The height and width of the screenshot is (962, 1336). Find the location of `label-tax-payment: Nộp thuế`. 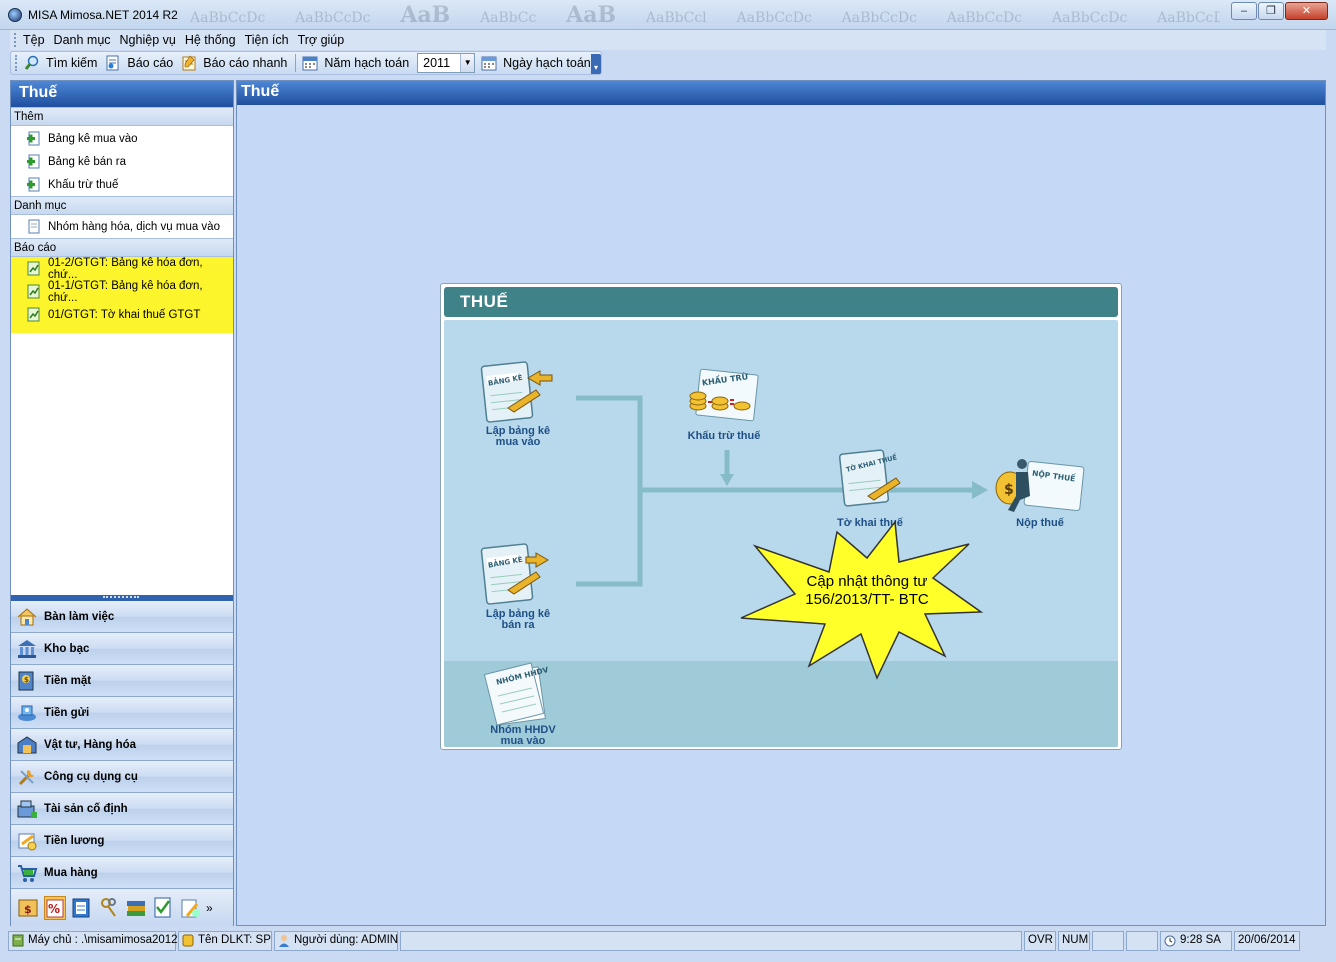

label-tax-payment: Nộp thuế is located at coordinates (1040, 523).